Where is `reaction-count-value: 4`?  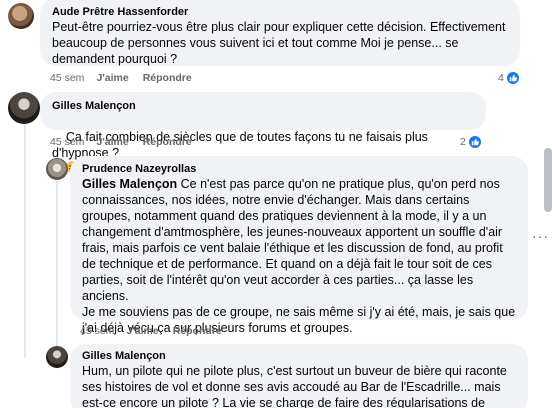 reaction-count-value: 4 is located at coordinates (501, 78).